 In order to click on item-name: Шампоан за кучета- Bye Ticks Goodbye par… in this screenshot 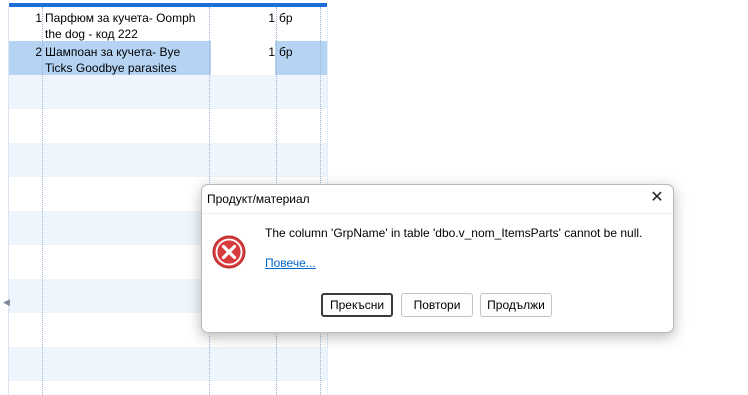, I will do `click(127, 58)`.